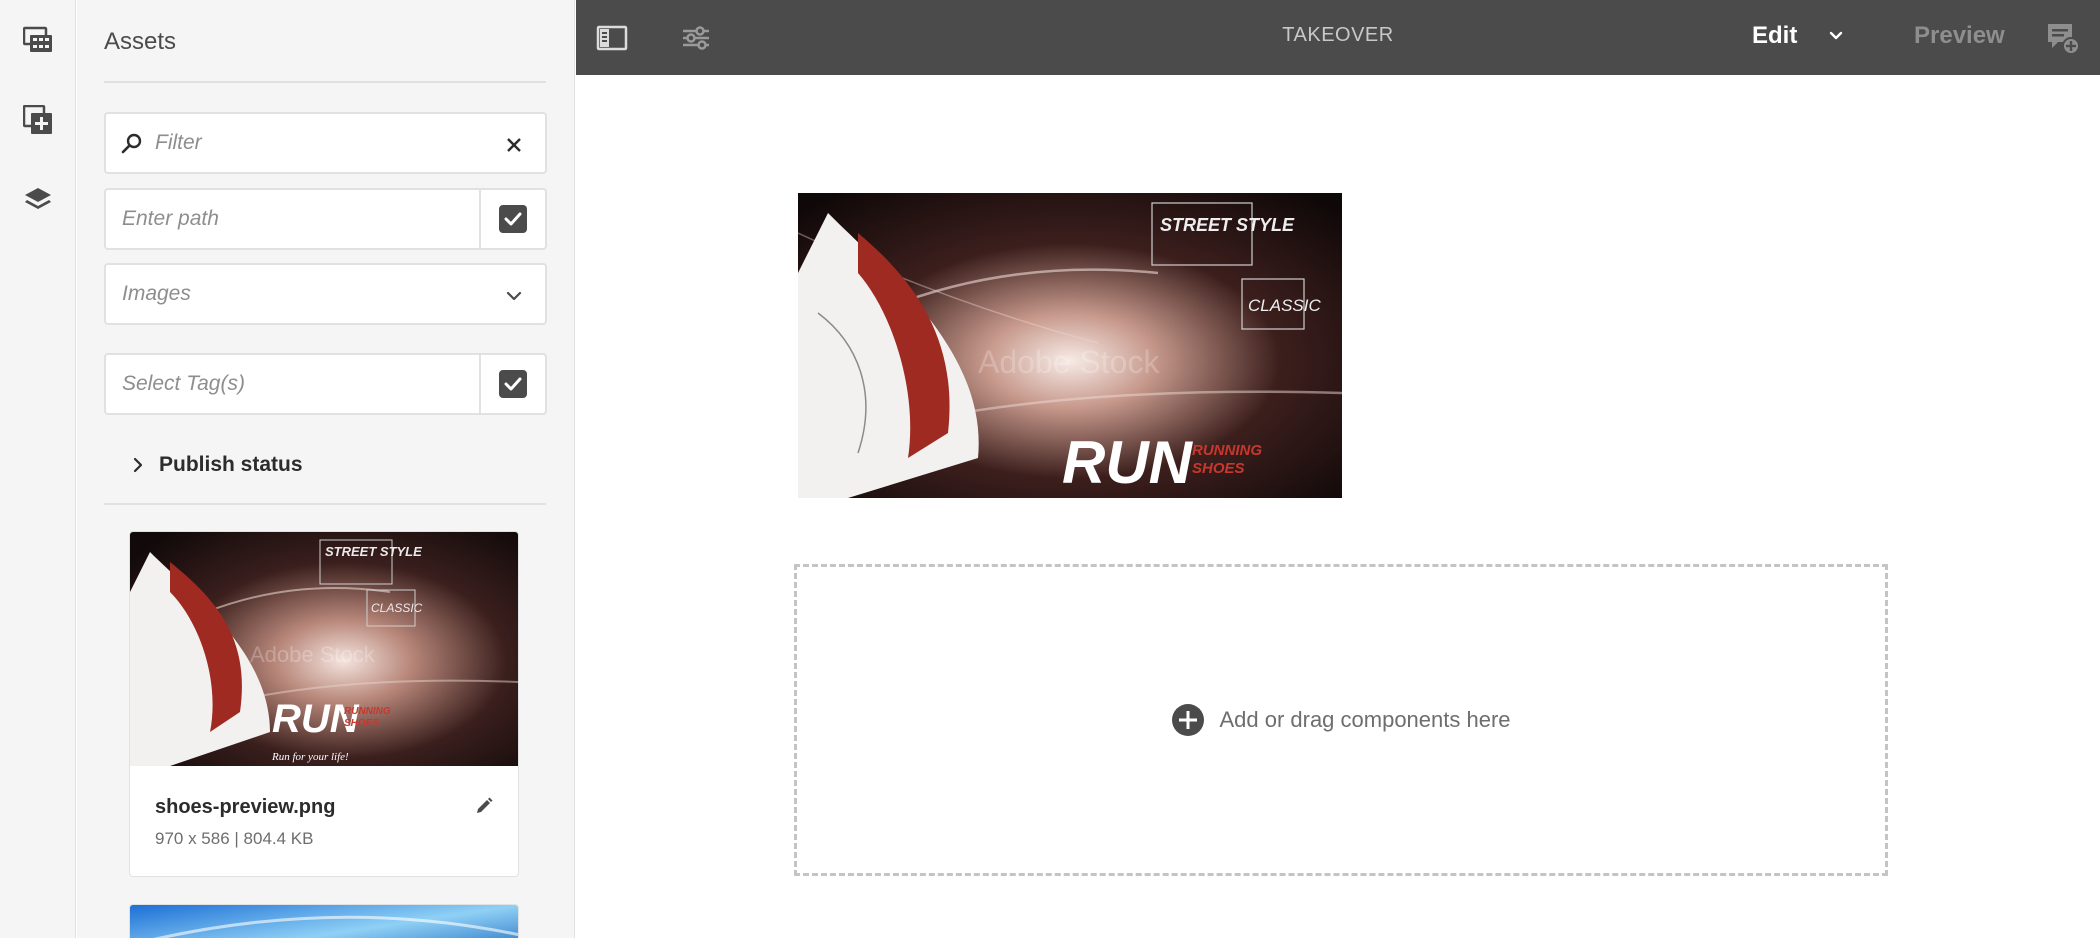 This screenshot has height=938, width=2100. I want to click on publish-status-toggle: Publish status, so click(216, 465).